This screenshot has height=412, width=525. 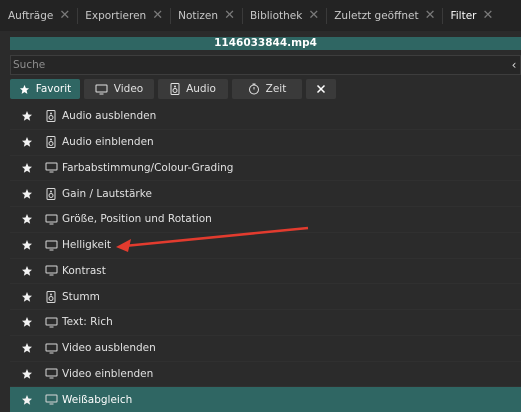 I want to click on zeit-button: Zeit, so click(x=267, y=89).